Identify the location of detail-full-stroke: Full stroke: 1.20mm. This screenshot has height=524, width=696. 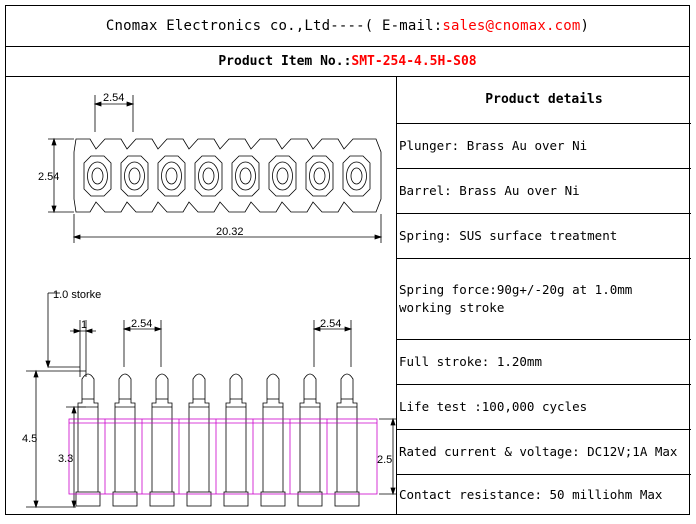
(544, 362).